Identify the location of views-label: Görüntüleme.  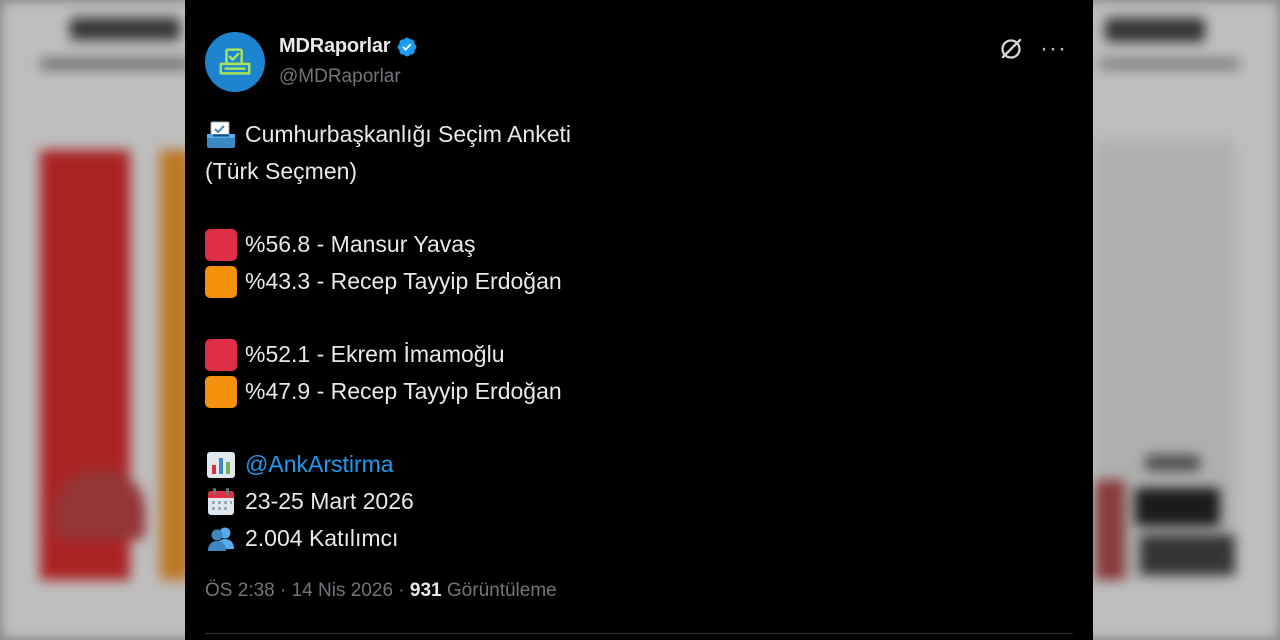
(501, 590).